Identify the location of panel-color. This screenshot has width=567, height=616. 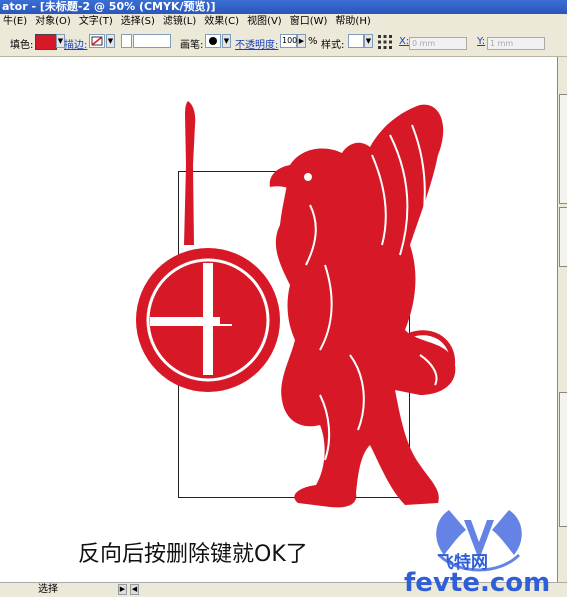
(563, 149).